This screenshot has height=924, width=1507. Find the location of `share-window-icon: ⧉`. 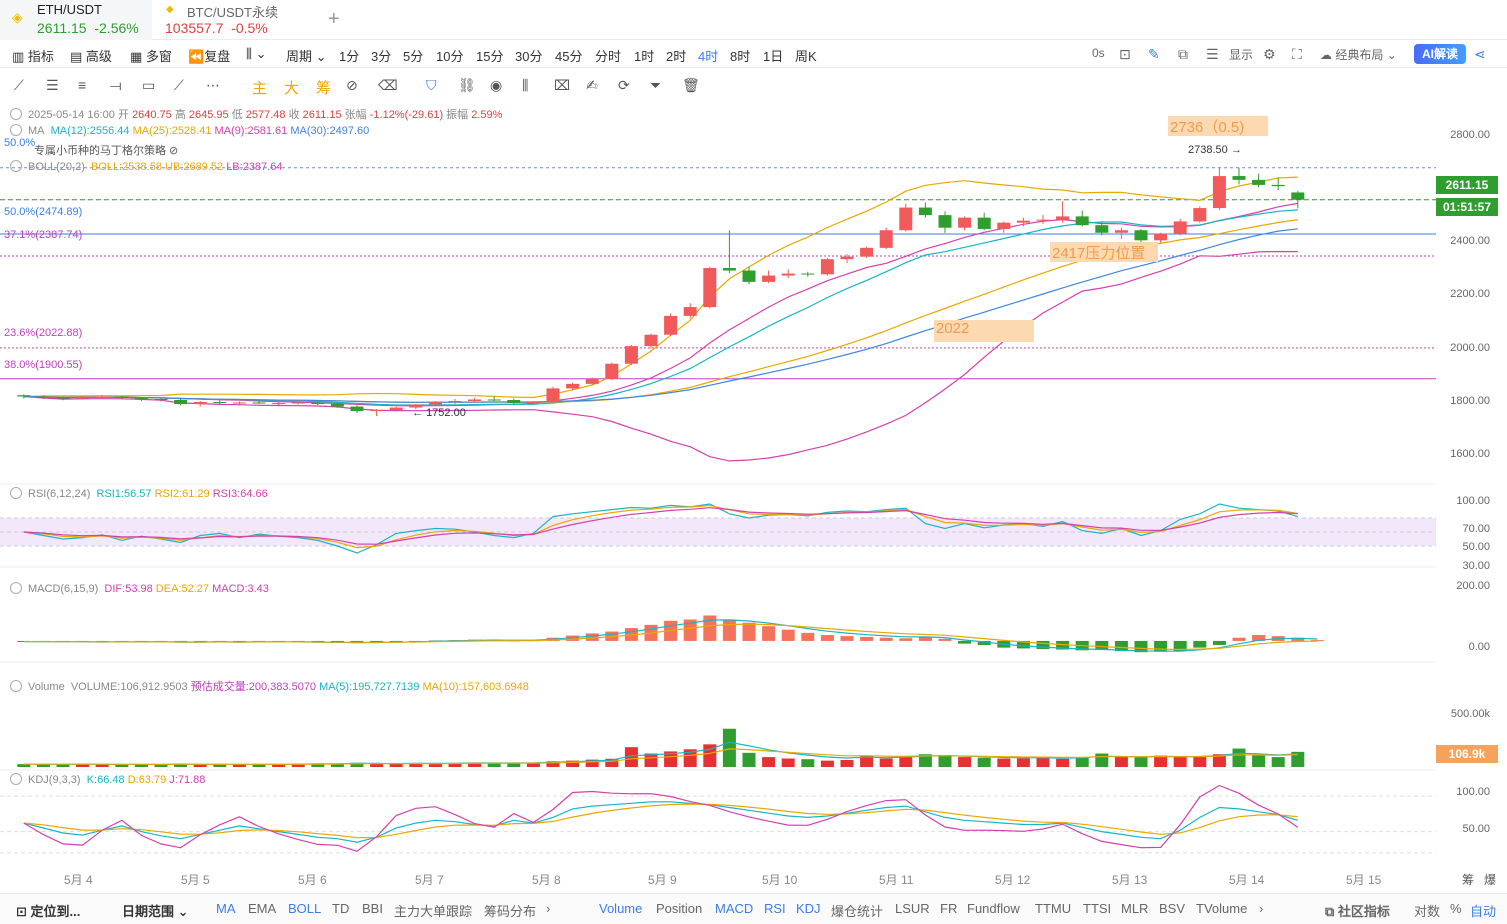

share-window-icon: ⧉ is located at coordinates (1183, 54).